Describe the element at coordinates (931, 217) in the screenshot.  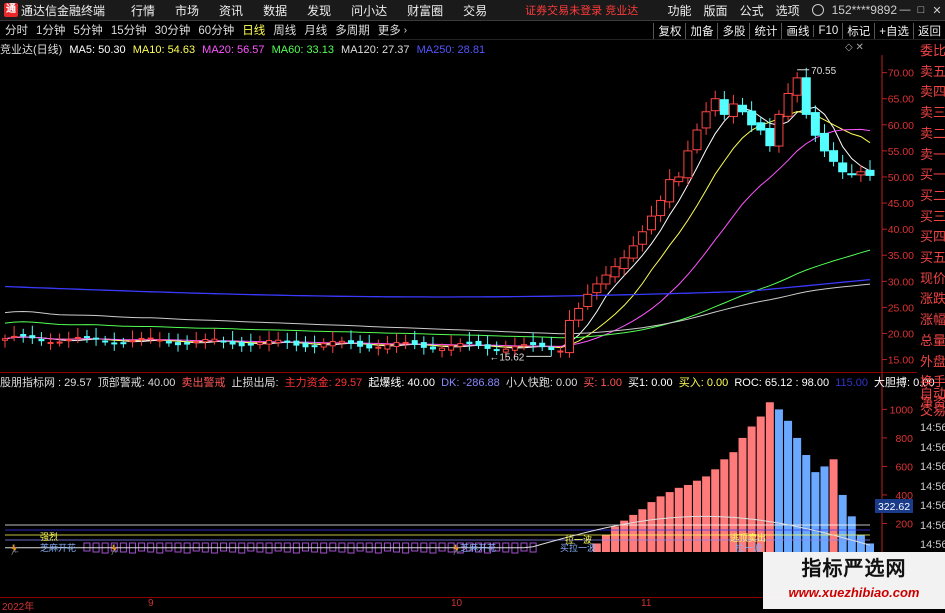
I see `sidebar-item-8: 买三` at that location.